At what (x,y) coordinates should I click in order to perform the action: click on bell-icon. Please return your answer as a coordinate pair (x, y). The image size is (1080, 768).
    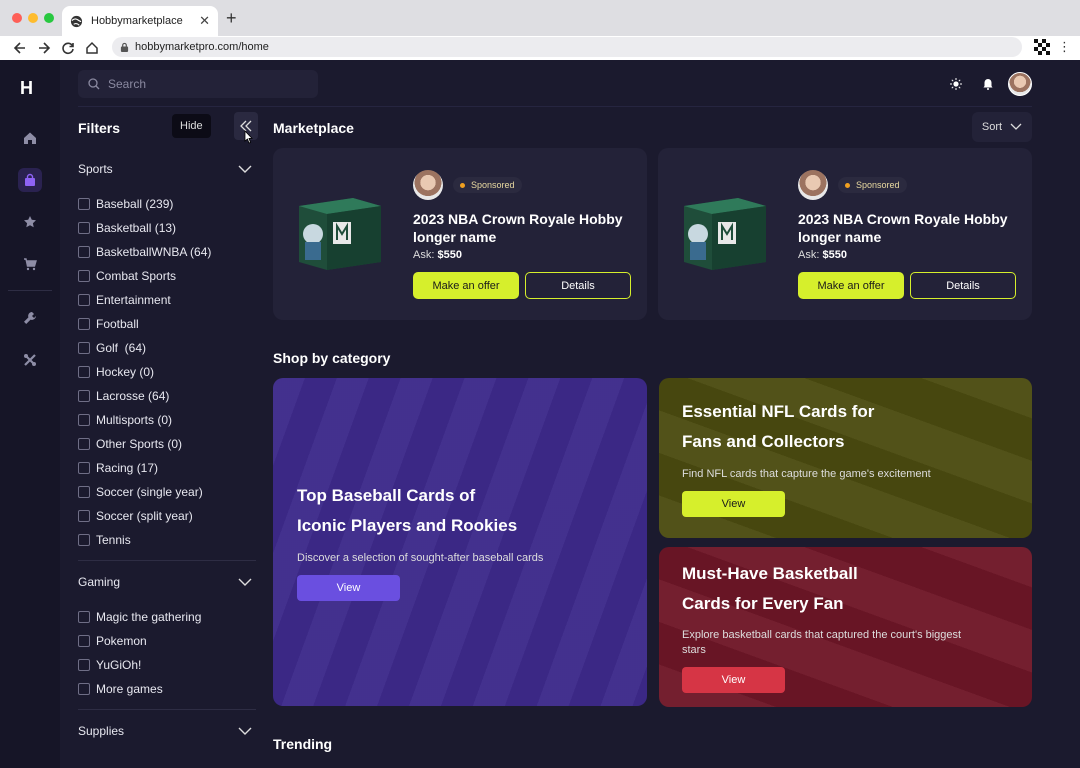
    Looking at the image, I should click on (988, 84).